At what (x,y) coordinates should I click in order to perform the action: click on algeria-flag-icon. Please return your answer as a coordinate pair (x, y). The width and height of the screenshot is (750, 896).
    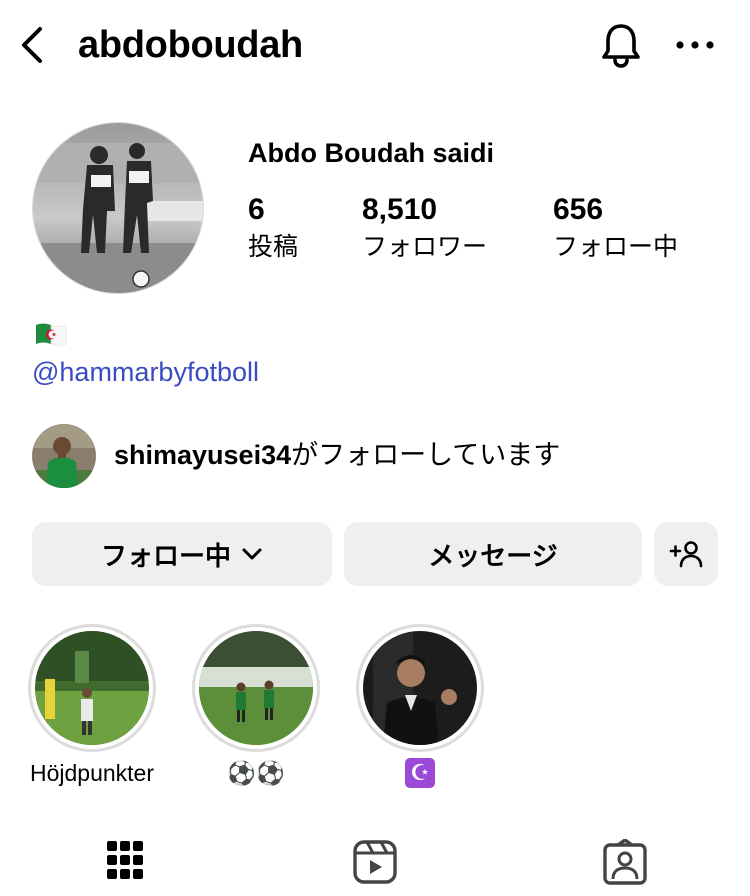
    Looking at the image, I should click on (51, 334).